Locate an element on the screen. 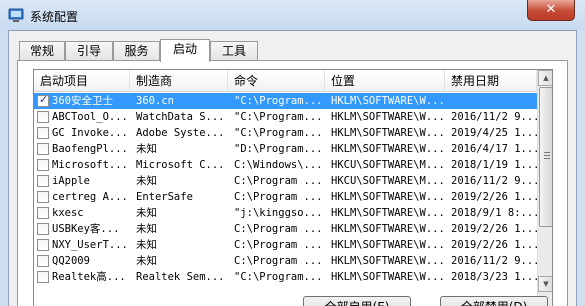 The height and width of the screenshot is (306, 585). maker-cell: EnterSafe is located at coordinates (164, 197).